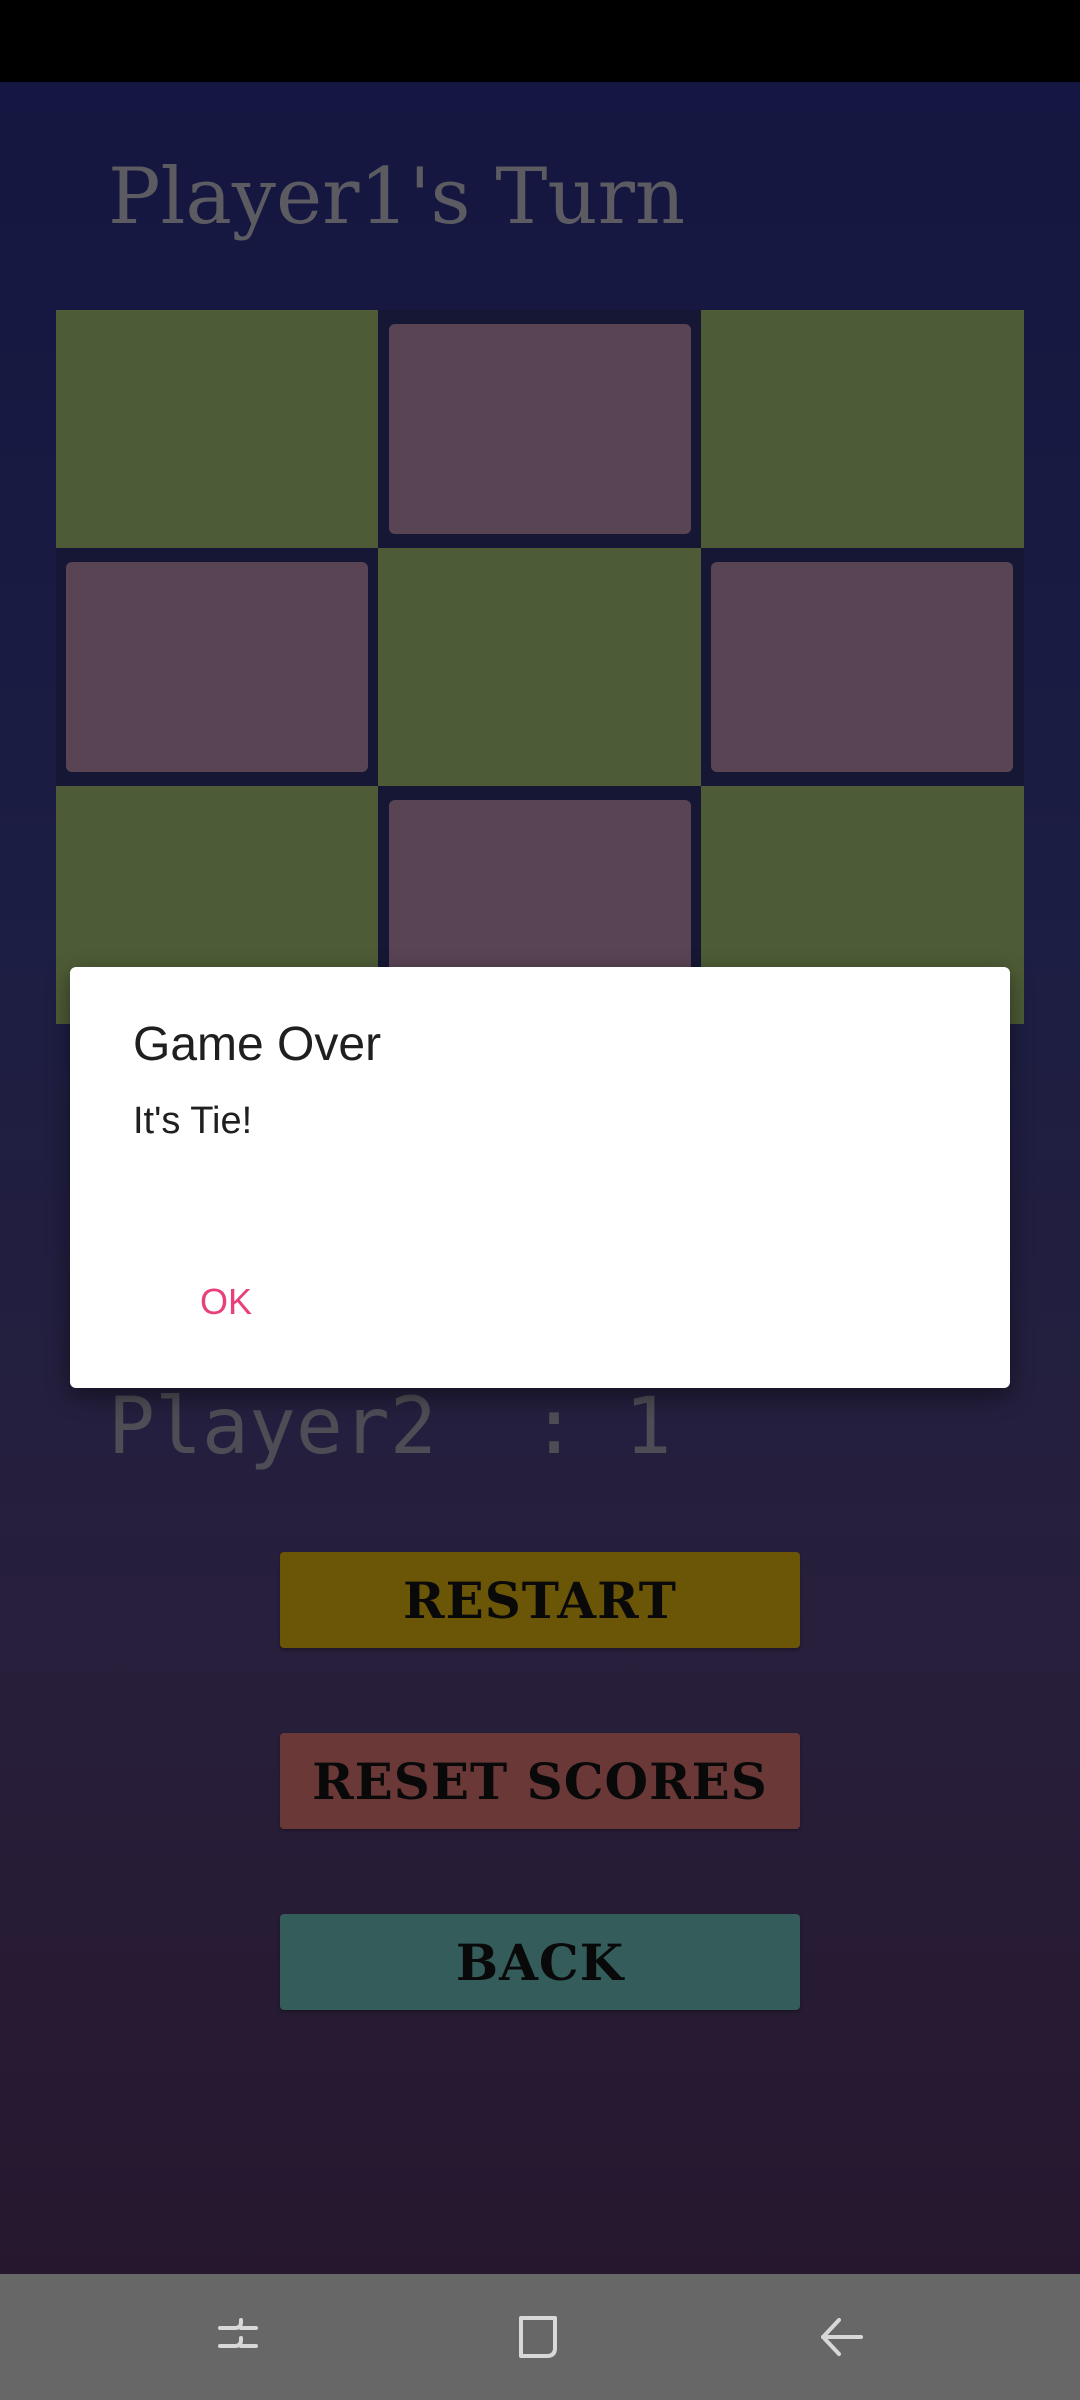 This screenshot has height=2400, width=1080. I want to click on back-arrow-icon, so click(842, 2337).